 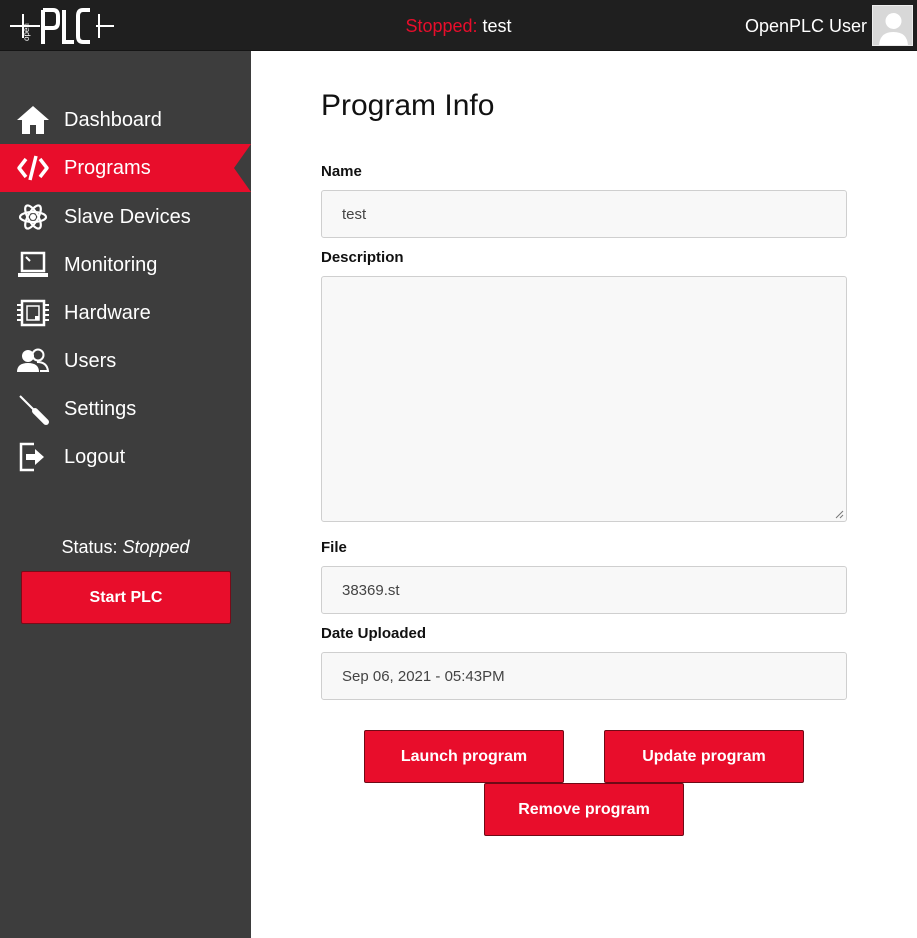 I want to click on launch-program-button: Launch program, so click(x=464, y=756).